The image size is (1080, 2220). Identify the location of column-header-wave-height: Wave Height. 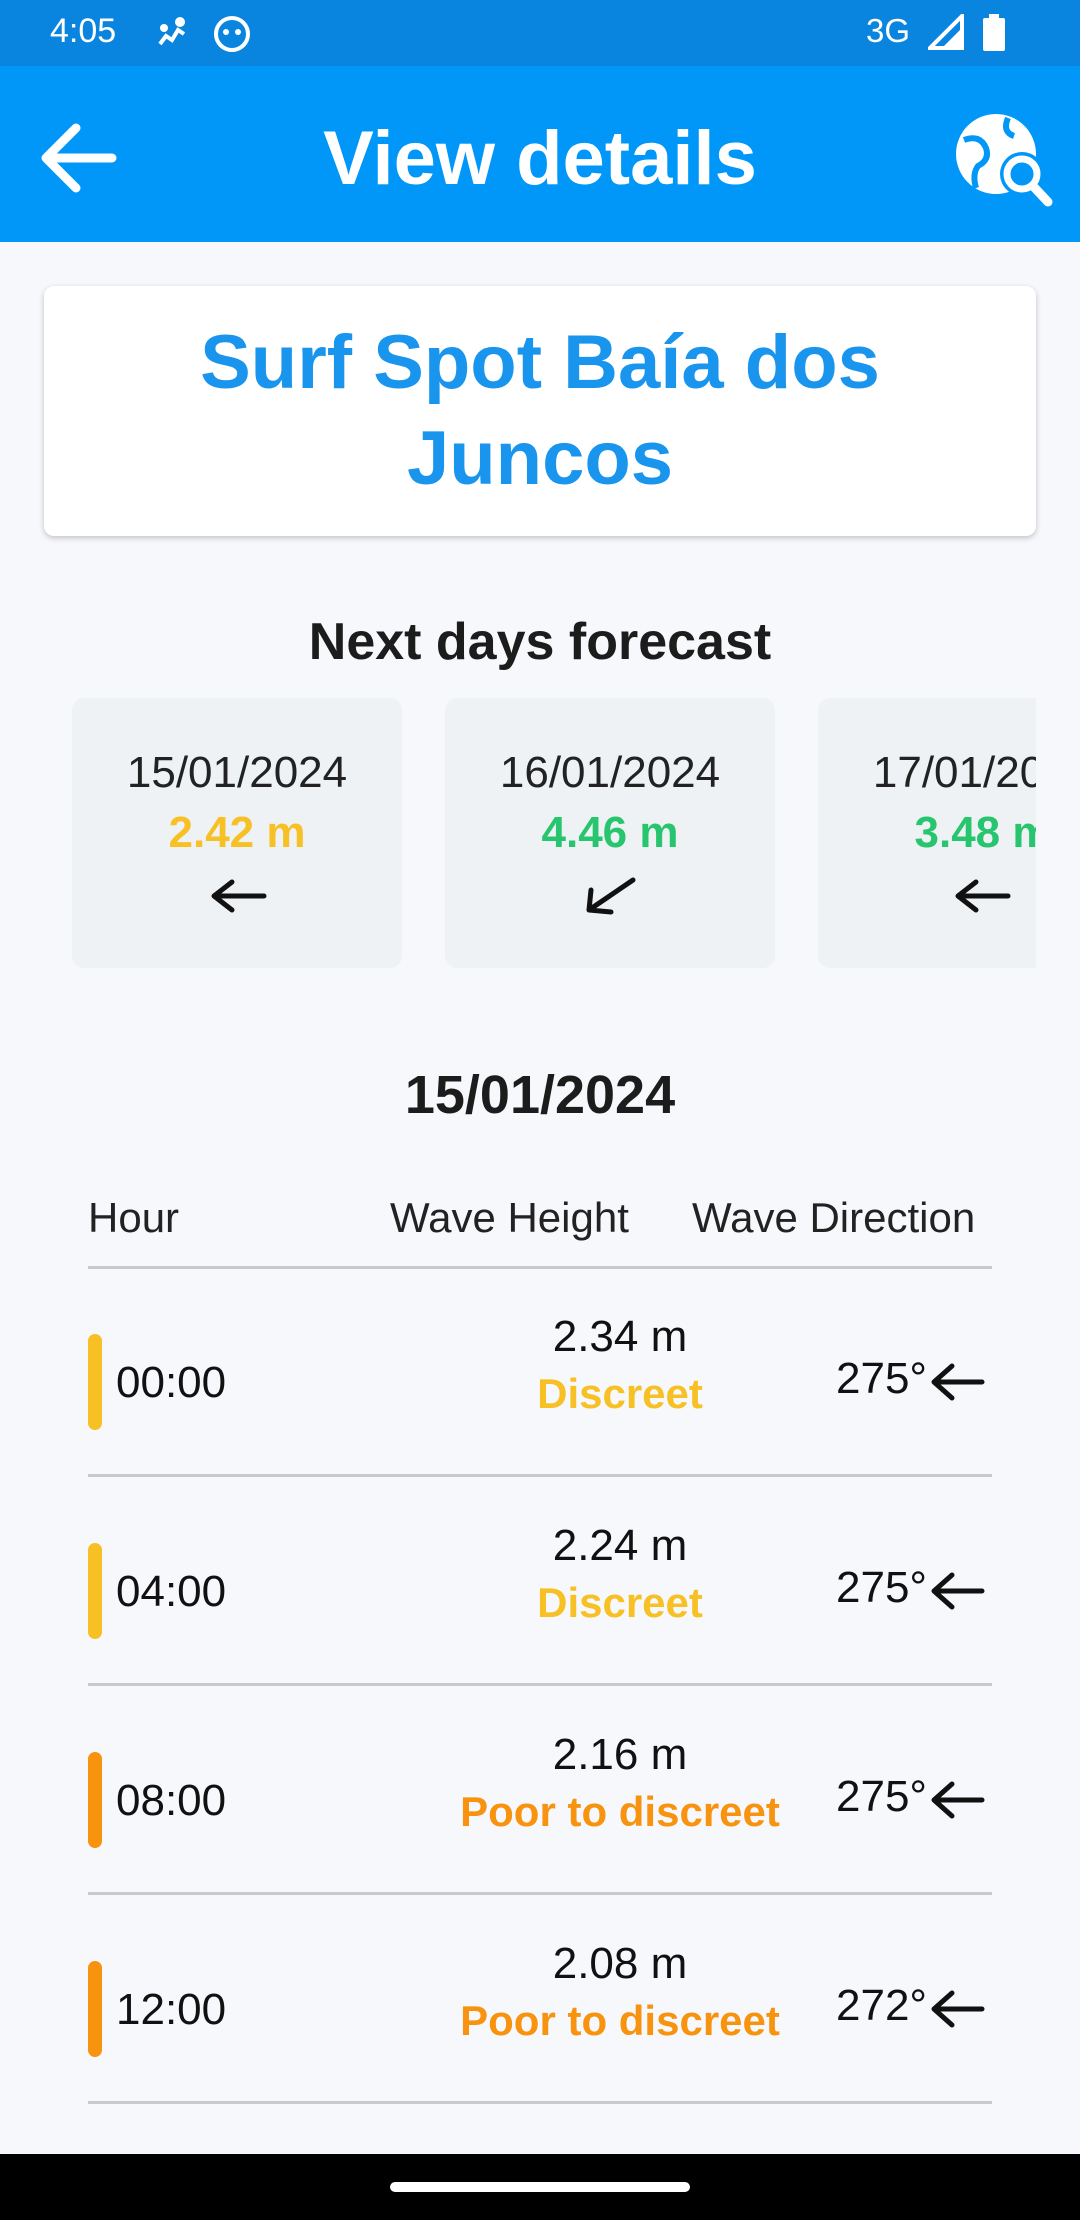
(509, 1217).